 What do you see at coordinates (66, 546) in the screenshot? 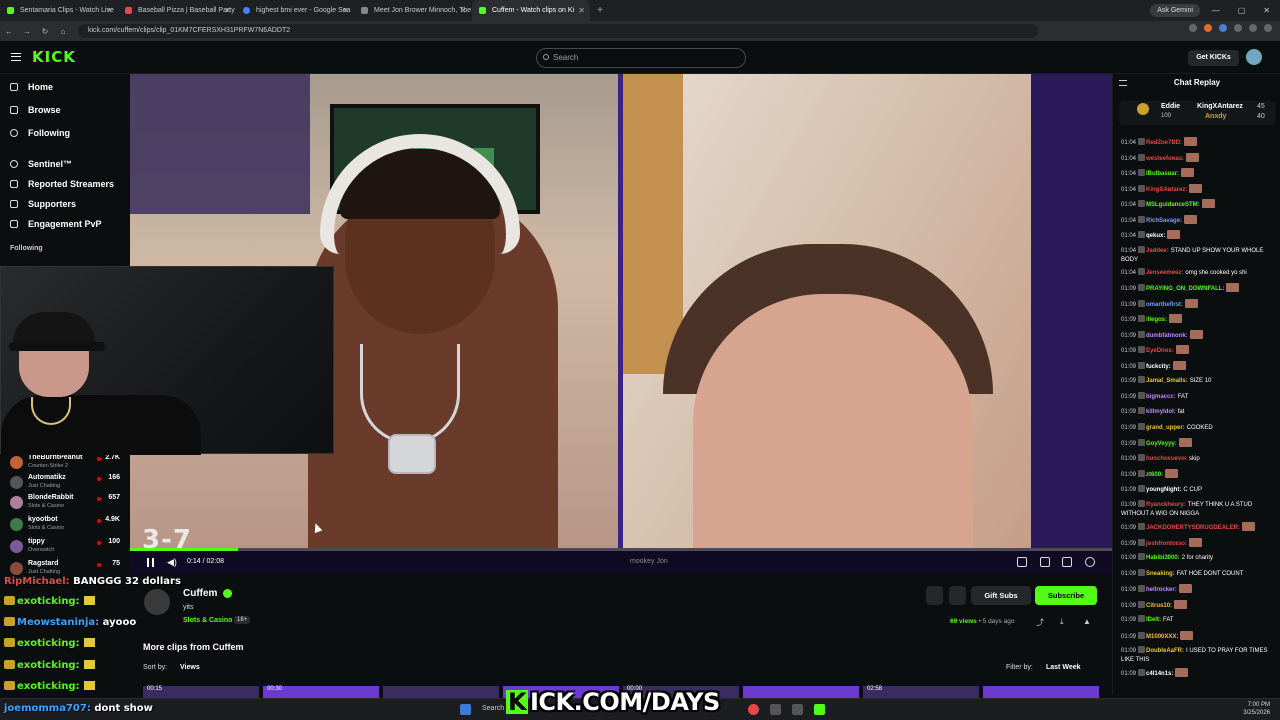
I see `followed-channel: tippy Overwatch 100` at bounding box center [66, 546].